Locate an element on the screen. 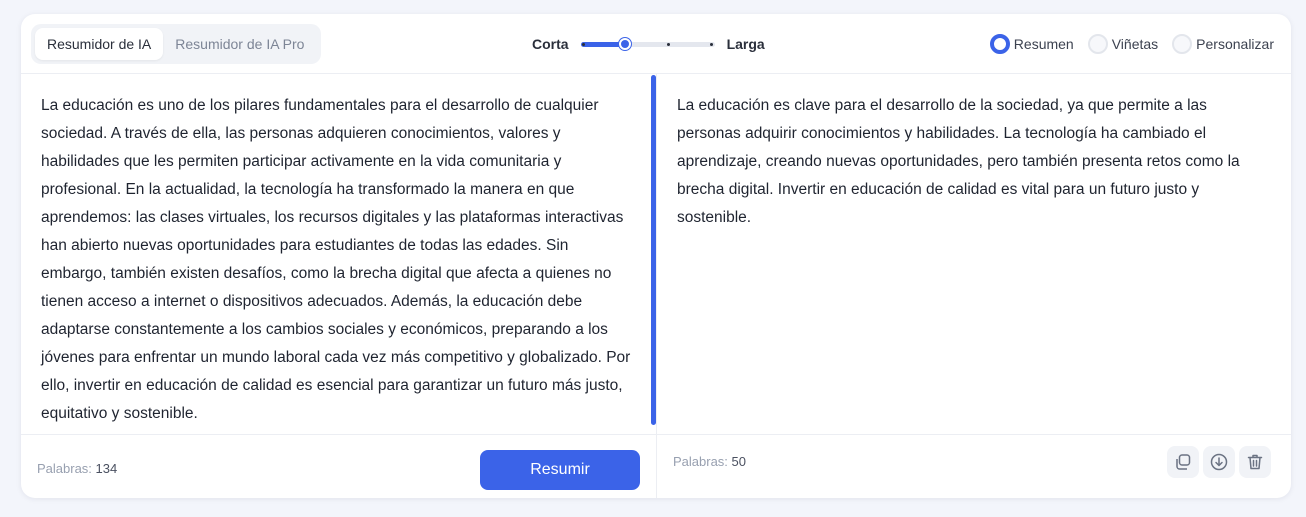  length-slider is located at coordinates (647, 44).